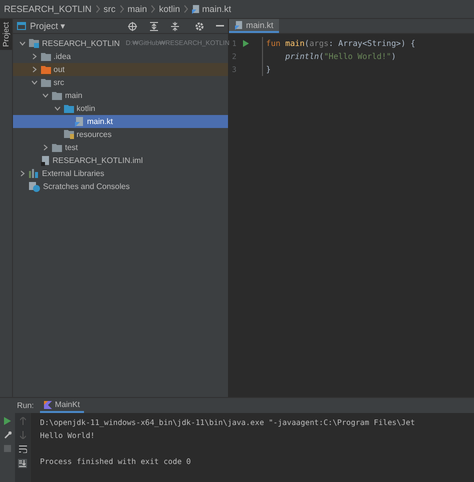  I want to click on tree-item-label: RESEARCH_KOTLIN.iml, so click(97, 160).